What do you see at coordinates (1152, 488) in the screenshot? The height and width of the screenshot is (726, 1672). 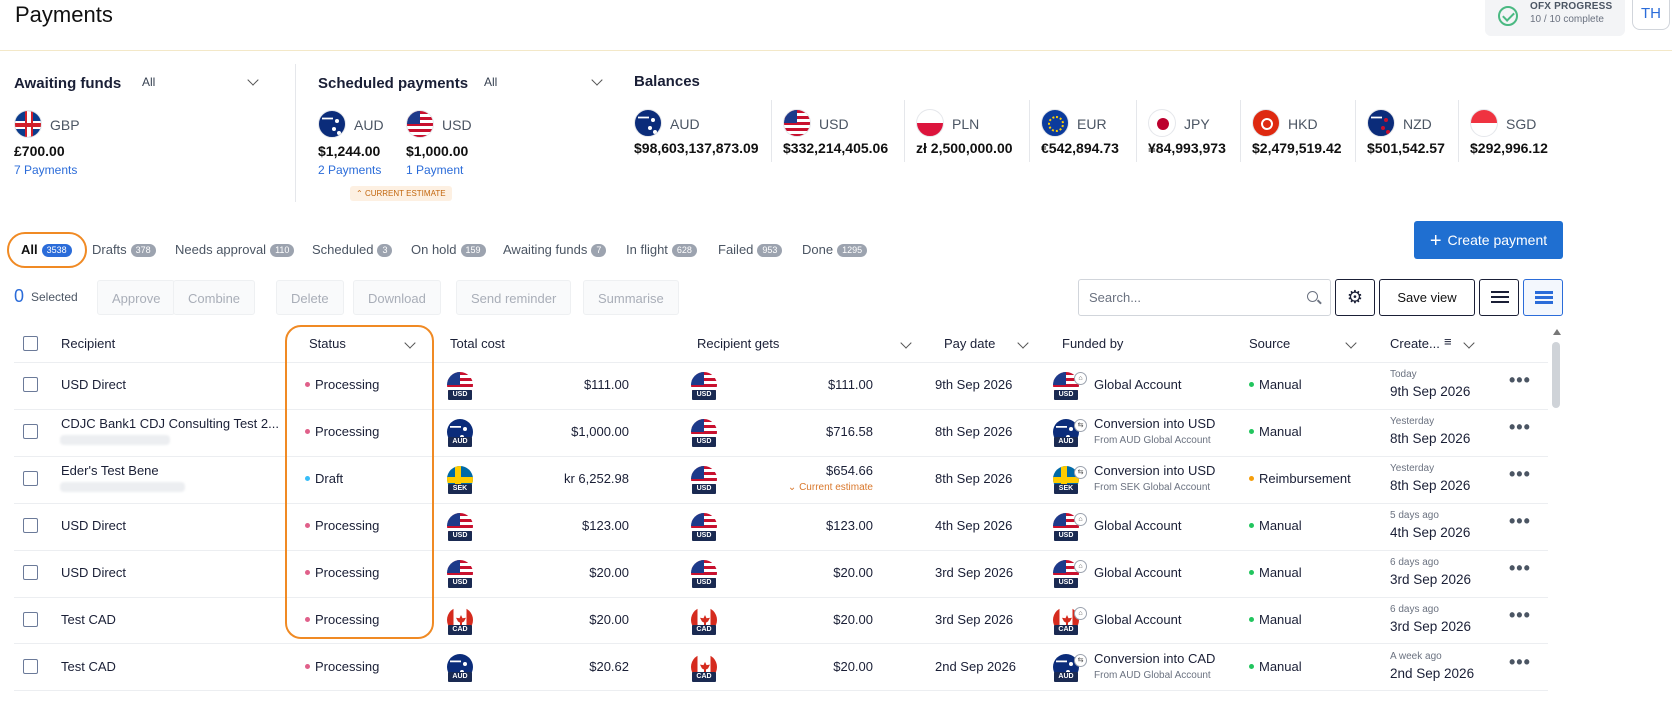 I see `funded-by-detail: From SEK Global Account` at bounding box center [1152, 488].